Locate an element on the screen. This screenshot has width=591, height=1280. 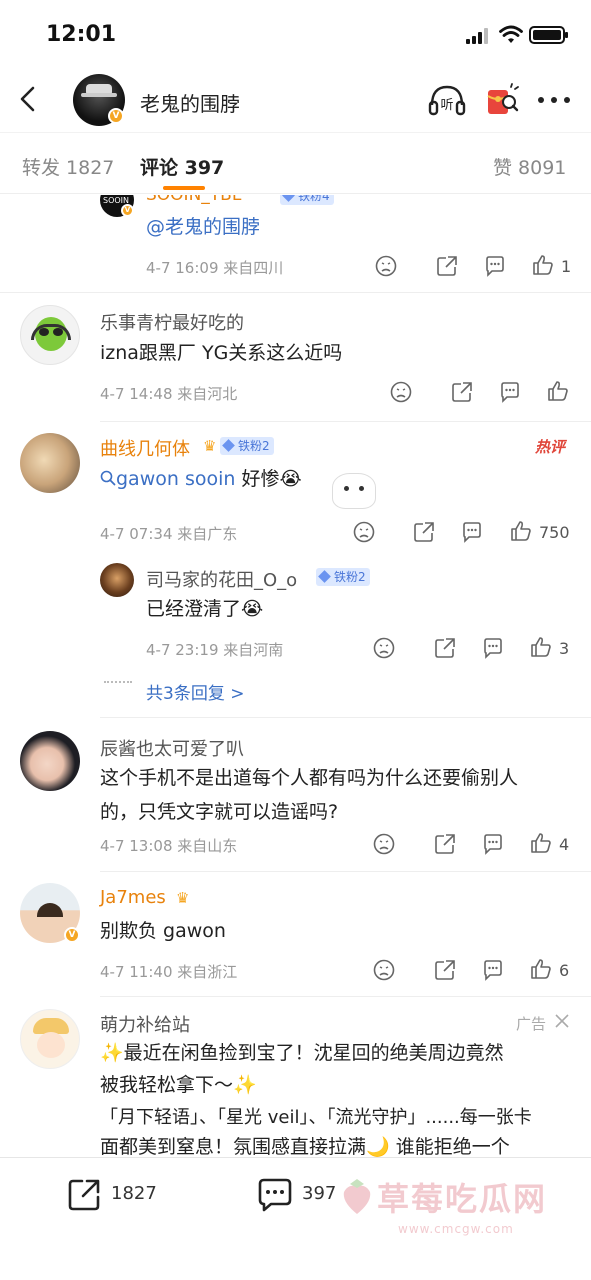
verified-badge-icon: V is located at coordinates (72, 935).